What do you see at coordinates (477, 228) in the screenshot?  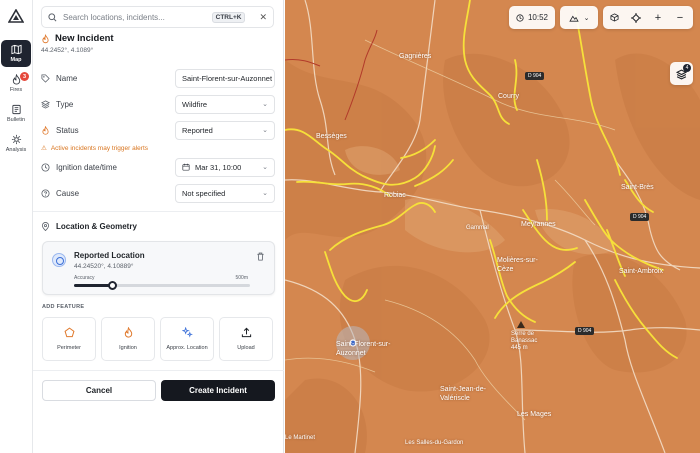 I see `map-label-gammal: Gammal` at bounding box center [477, 228].